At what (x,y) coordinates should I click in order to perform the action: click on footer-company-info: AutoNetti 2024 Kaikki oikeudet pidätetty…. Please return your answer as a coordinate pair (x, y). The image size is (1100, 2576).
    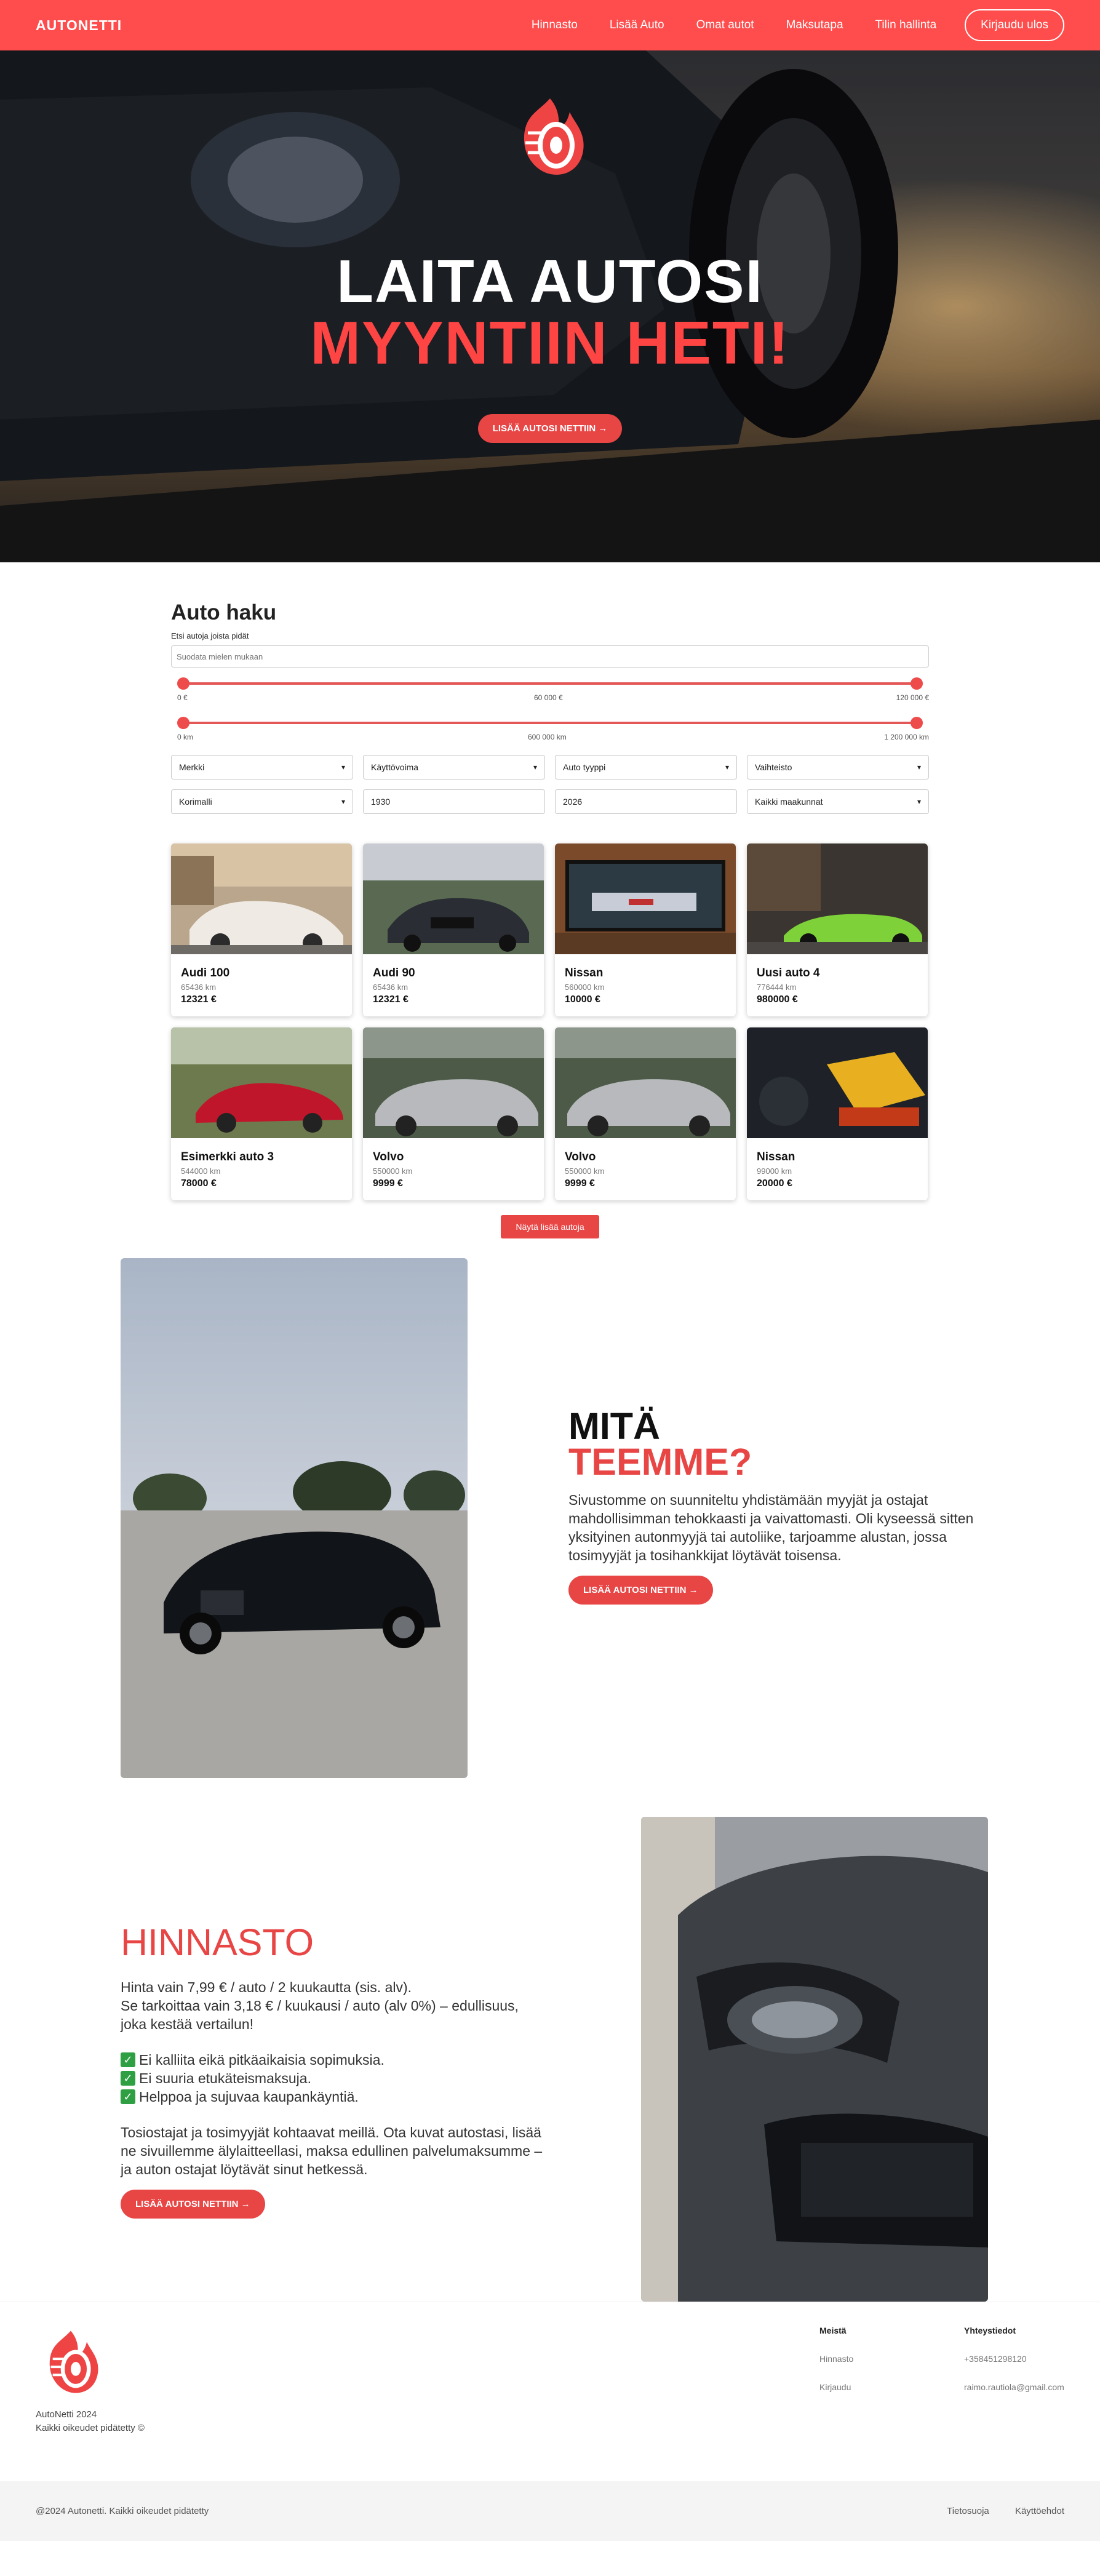
    Looking at the image, I should click on (90, 2421).